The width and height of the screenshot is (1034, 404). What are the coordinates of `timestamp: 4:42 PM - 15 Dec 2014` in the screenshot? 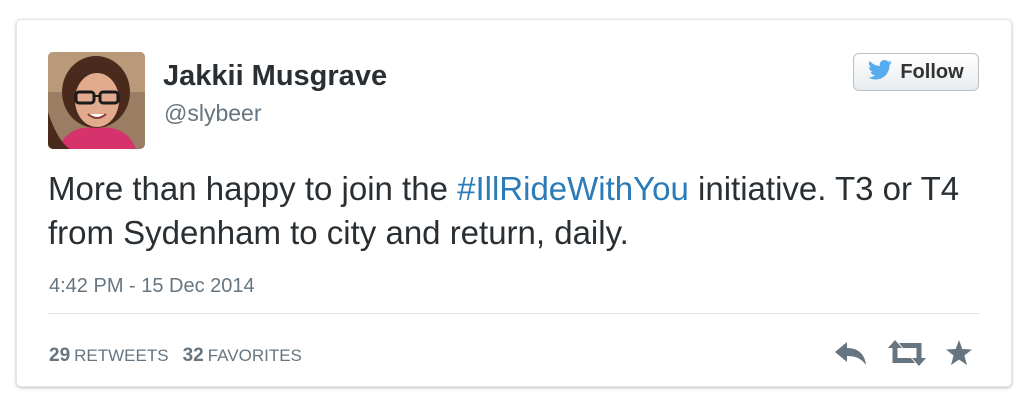 It's located at (152, 286).